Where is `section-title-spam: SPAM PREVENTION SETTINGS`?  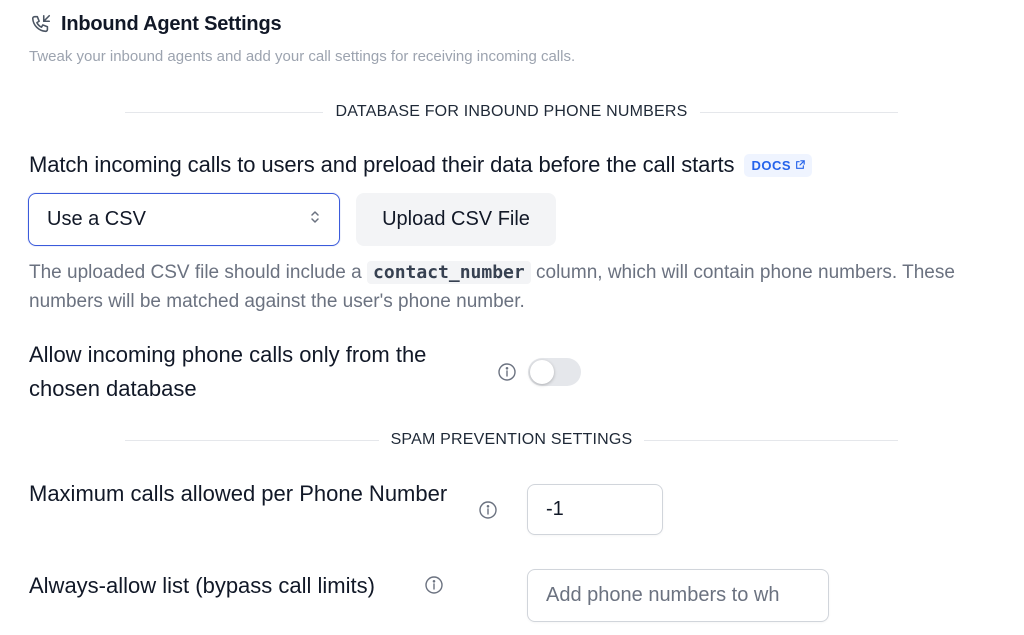 section-title-spam: SPAM PREVENTION SETTINGS is located at coordinates (511, 439).